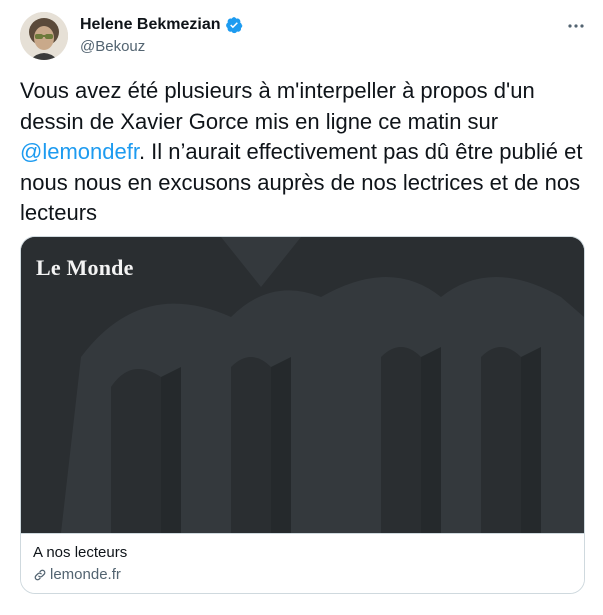  Describe the element at coordinates (112, 46) in the screenshot. I see `author-handle: @Bekouz` at that location.